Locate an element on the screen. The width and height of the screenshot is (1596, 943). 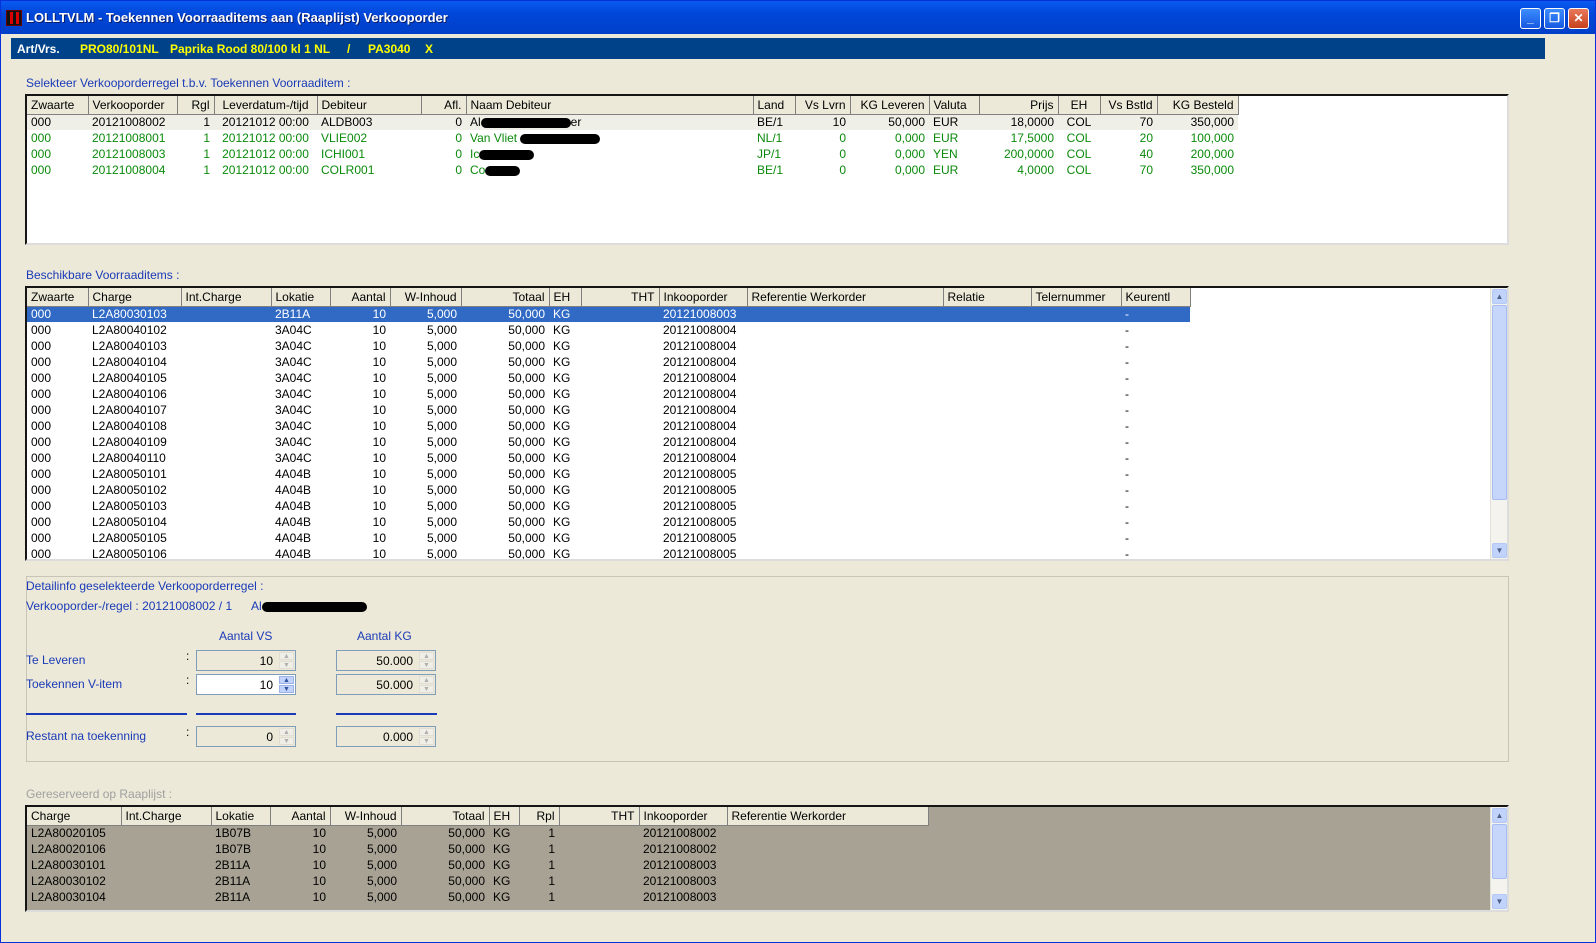
minimize-button: _ is located at coordinates (1530, 18).